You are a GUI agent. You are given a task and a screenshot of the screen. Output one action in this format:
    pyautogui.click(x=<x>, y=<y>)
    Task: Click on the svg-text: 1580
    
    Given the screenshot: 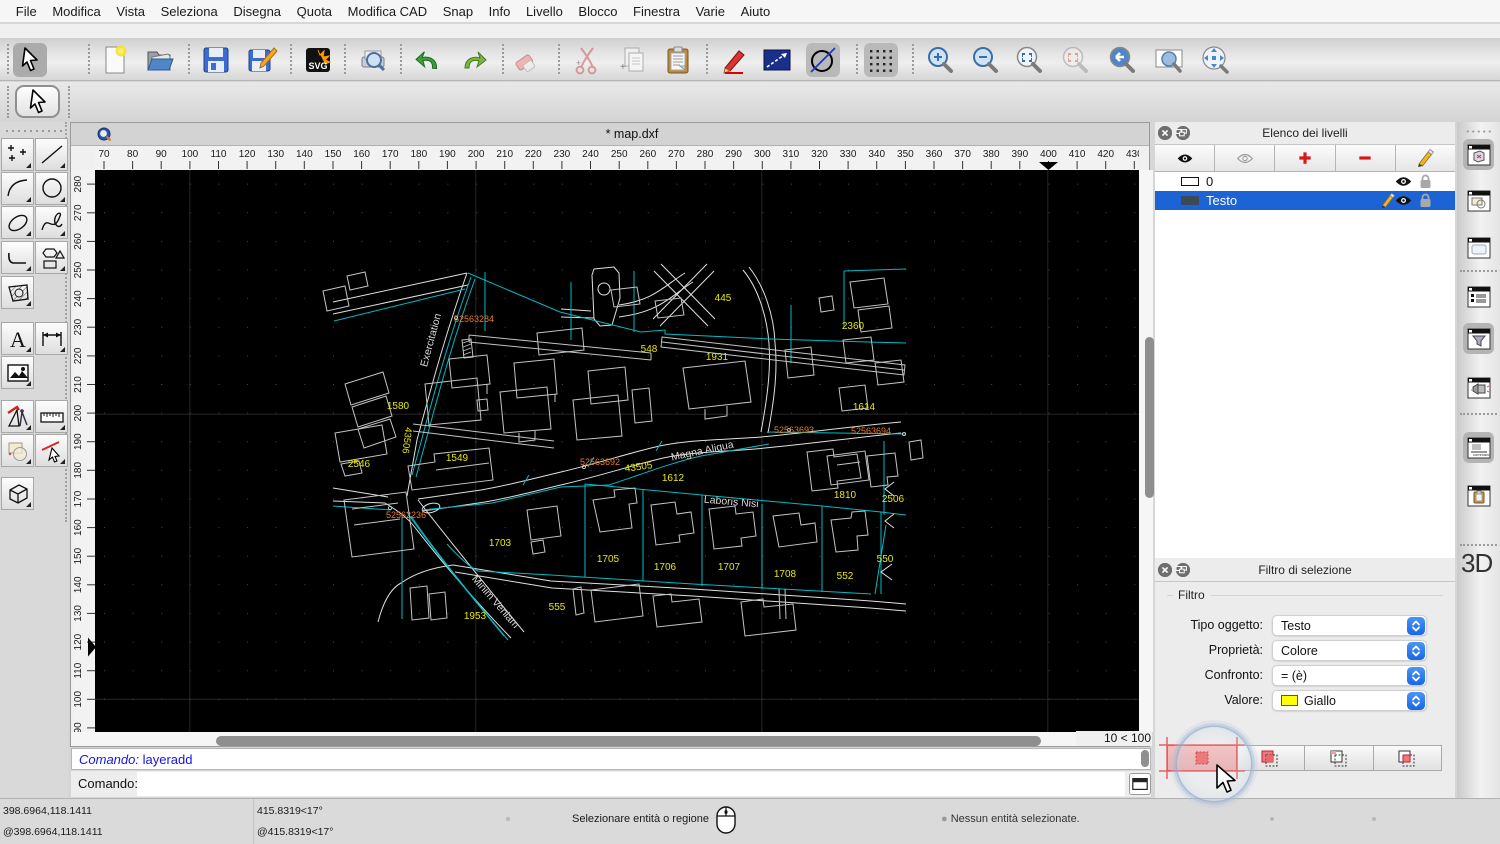 What is the action you would take?
    pyautogui.click(x=398, y=406)
    